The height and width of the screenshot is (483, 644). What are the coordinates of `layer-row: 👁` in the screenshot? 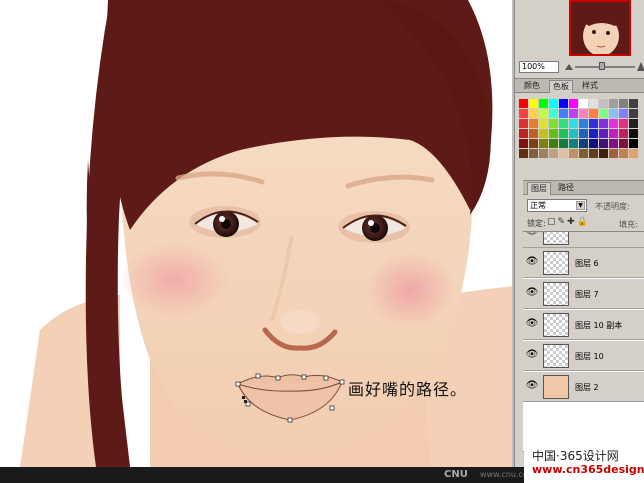 It's located at (583, 240).